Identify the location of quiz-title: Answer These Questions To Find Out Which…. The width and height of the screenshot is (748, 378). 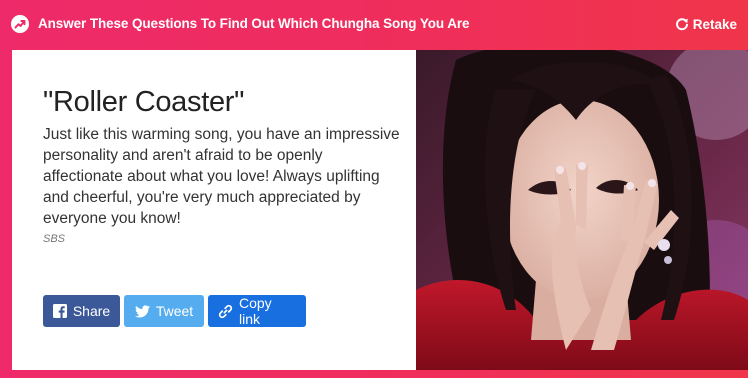
(254, 23).